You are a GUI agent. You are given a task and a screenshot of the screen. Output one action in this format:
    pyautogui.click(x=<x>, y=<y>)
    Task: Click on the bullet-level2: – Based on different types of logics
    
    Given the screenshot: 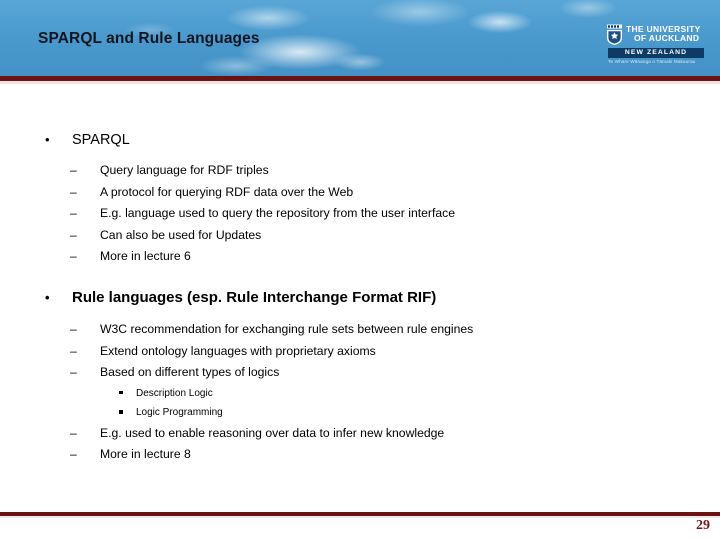 What is the action you would take?
    pyautogui.click(x=360, y=373)
    